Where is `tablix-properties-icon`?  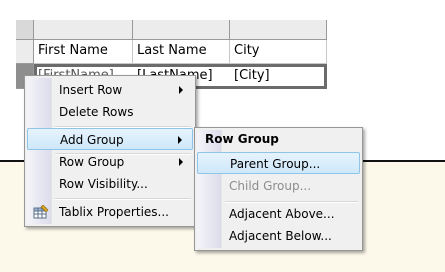
tablix-properties-icon is located at coordinates (41, 212).